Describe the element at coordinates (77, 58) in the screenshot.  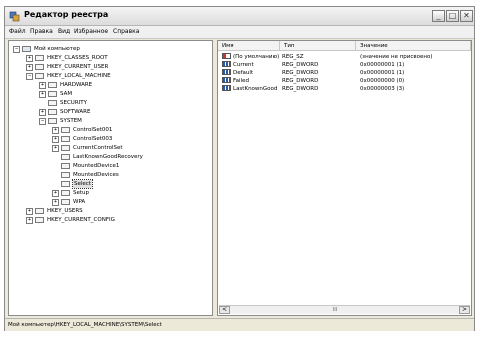
I see `tree-node-label: HKEY_CLASSES_ROOT` at that location.